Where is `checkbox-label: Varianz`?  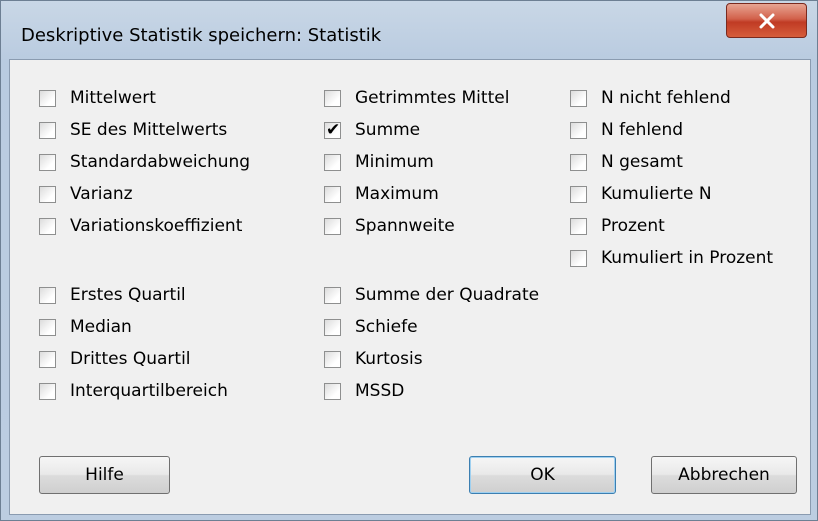
checkbox-label: Varianz is located at coordinates (101, 194).